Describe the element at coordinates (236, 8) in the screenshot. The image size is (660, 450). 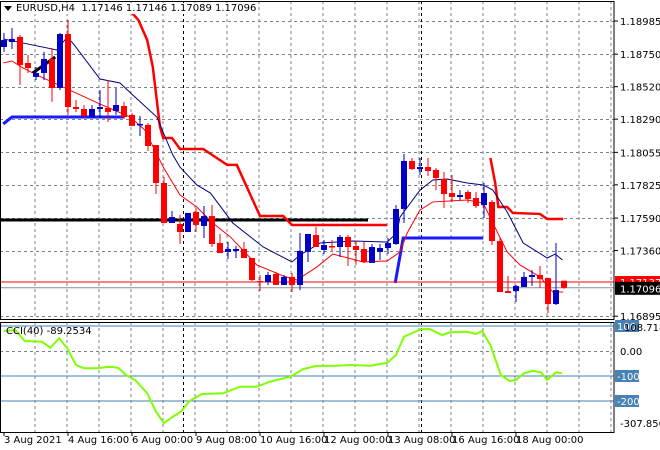
I see `close-value: 1.17096` at that location.